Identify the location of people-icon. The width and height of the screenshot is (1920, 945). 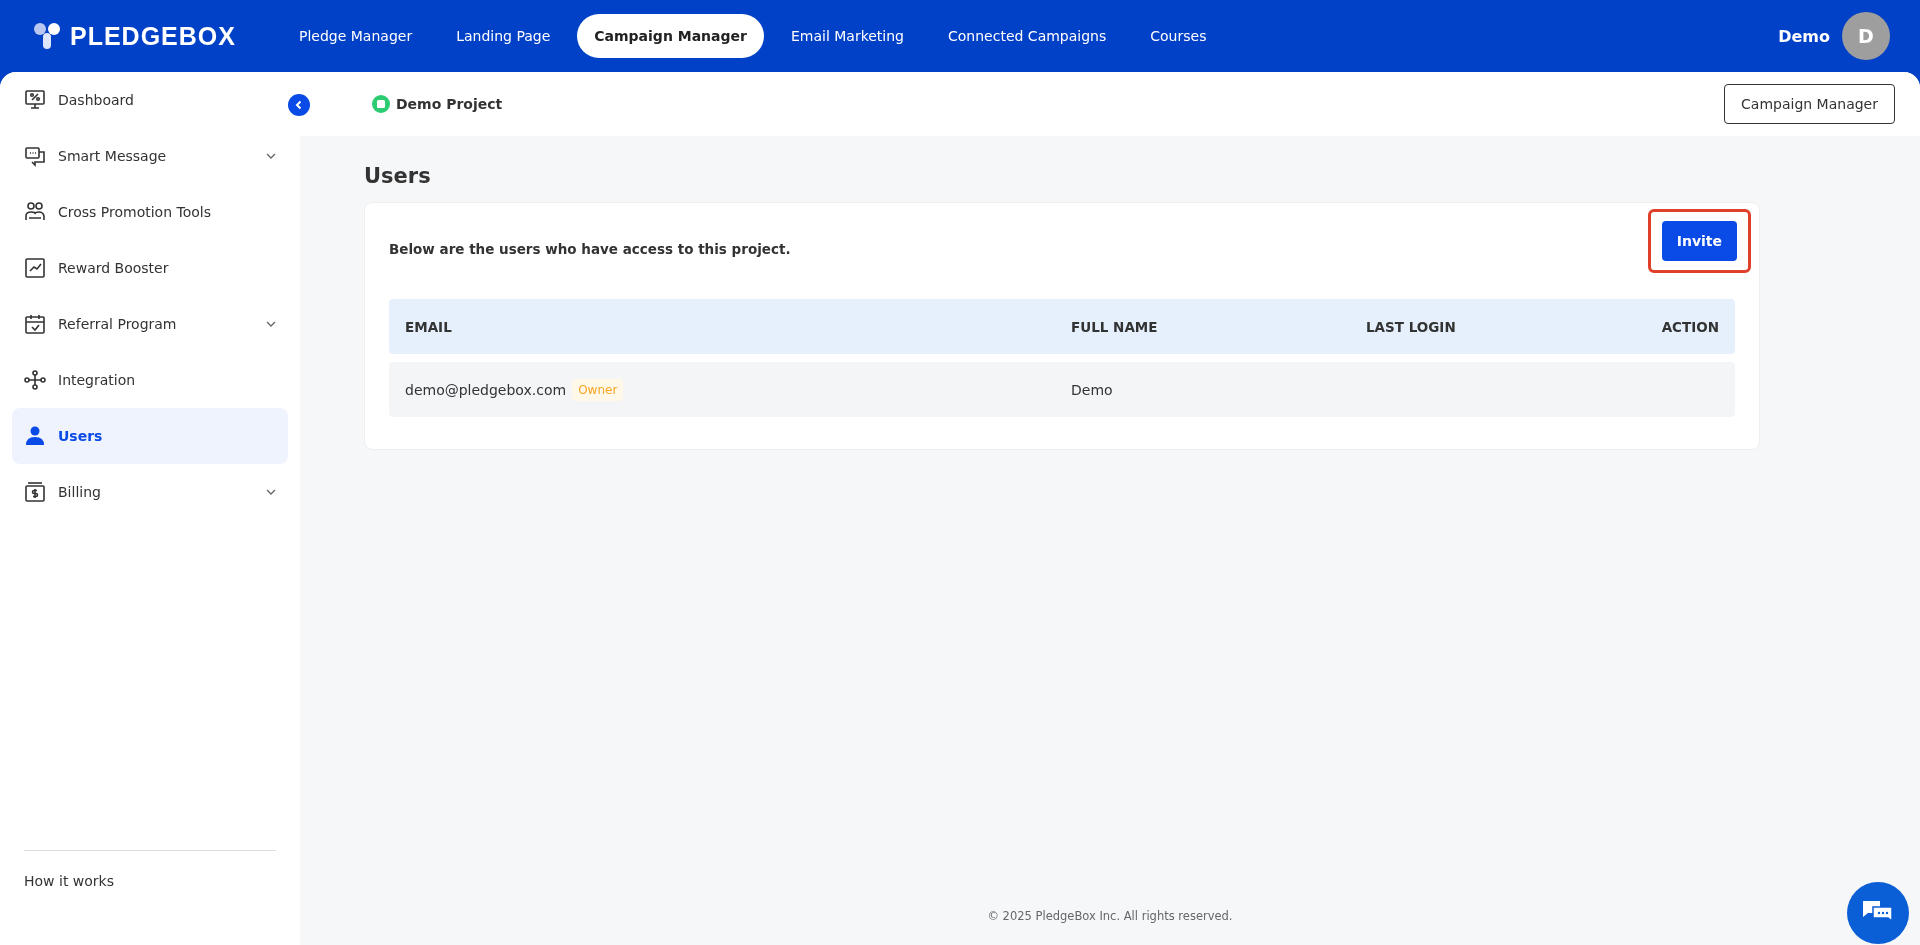
(35, 212).